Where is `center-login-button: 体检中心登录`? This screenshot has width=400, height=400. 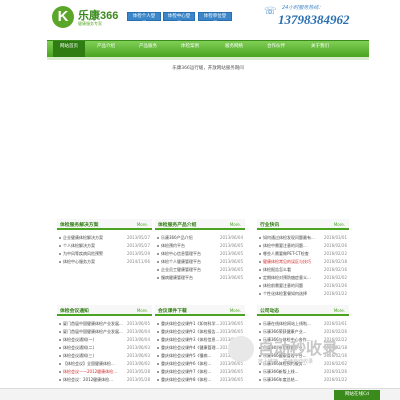 center-login-button: 体检中心登录 is located at coordinates (179, 19).